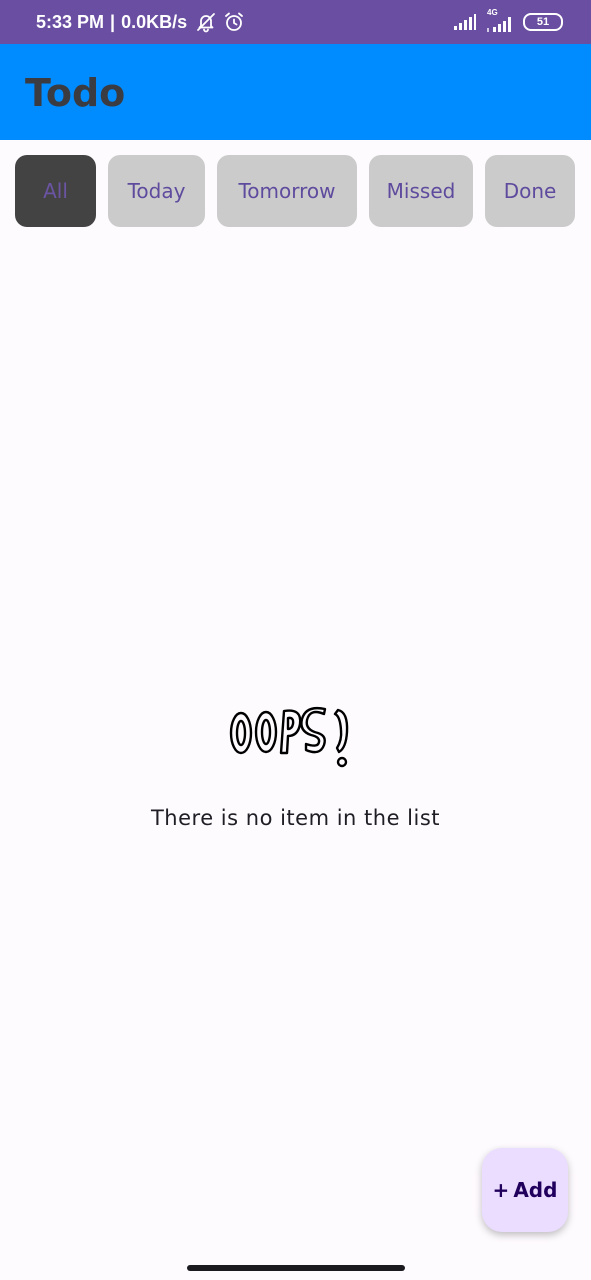  What do you see at coordinates (154, 21) in the screenshot?
I see `status-speed: 0.0KB/s` at bounding box center [154, 21].